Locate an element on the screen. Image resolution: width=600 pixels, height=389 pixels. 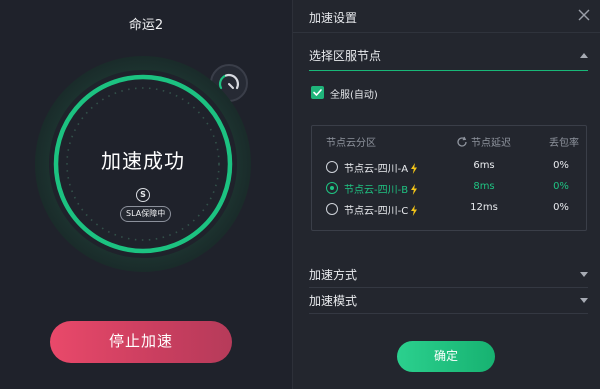
sla-badge: SLA保障中 is located at coordinates (146, 214).